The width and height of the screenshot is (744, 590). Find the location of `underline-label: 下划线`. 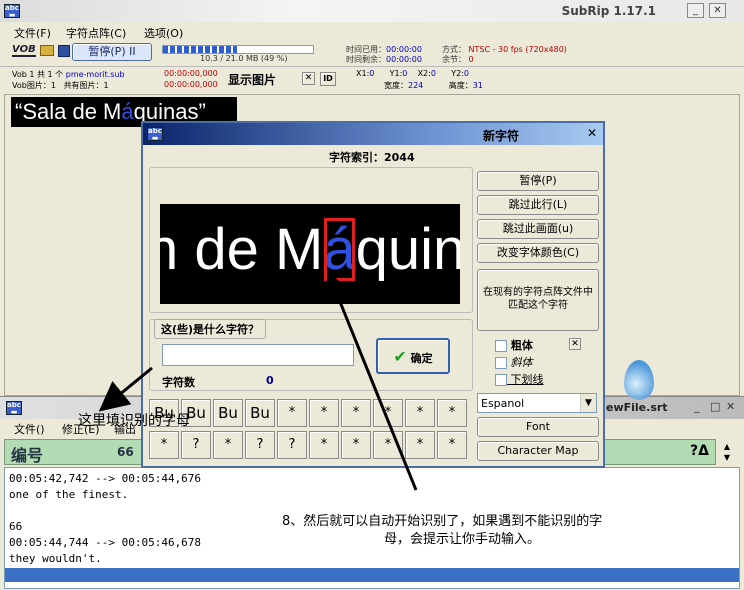

underline-label: 下划线 is located at coordinates (527, 379).